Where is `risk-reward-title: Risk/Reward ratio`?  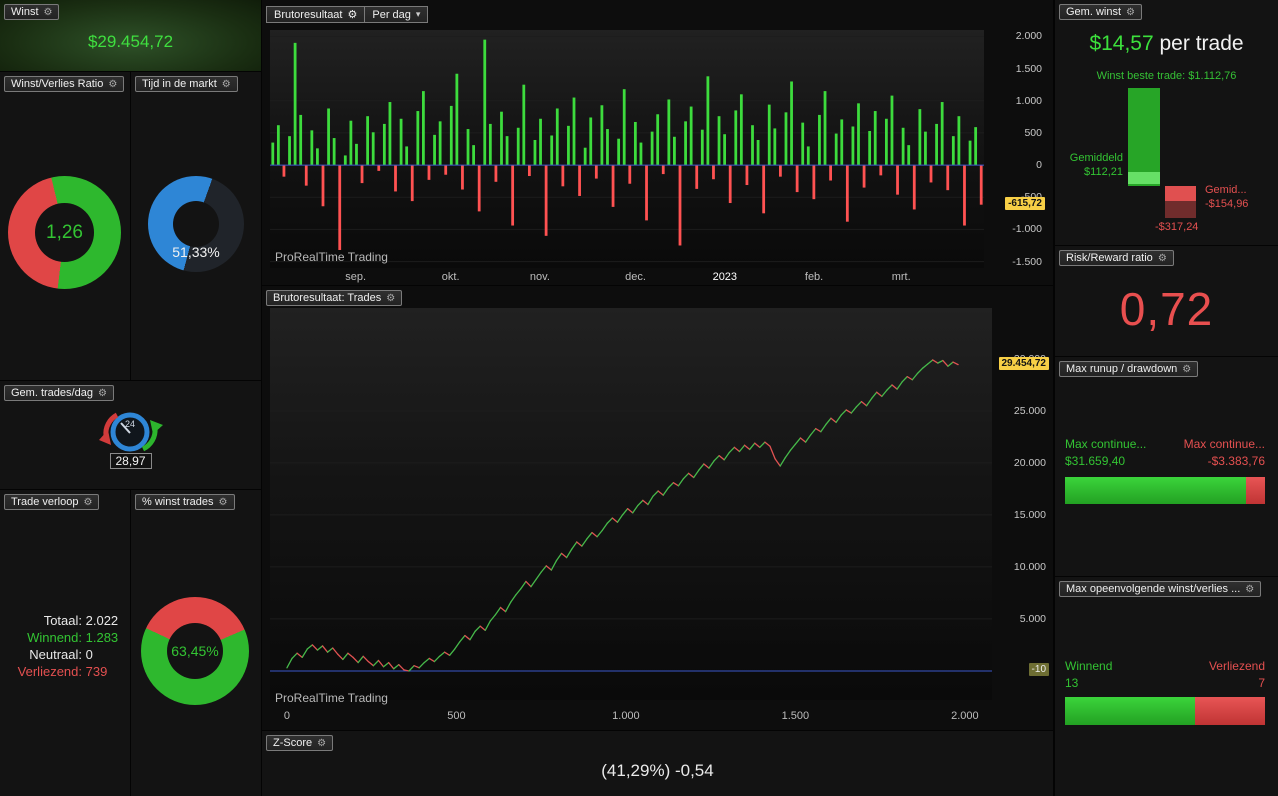
risk-reward-title: Risk/Reward ratio is located at coordinates (1109, 258).